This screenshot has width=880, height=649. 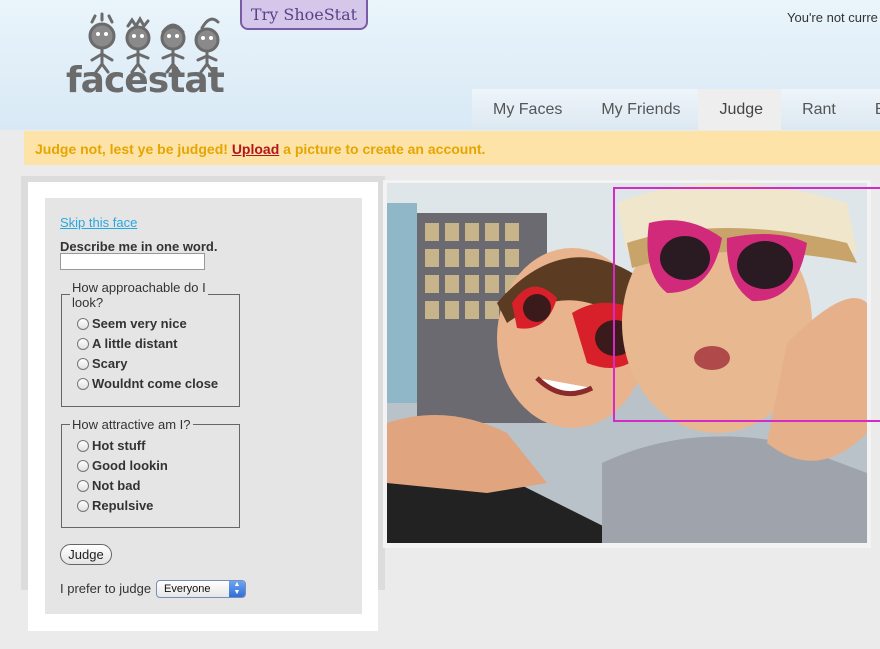 I want to click on radio-option-hot-stuff: Hot stuff, so click(x=111, y=445).